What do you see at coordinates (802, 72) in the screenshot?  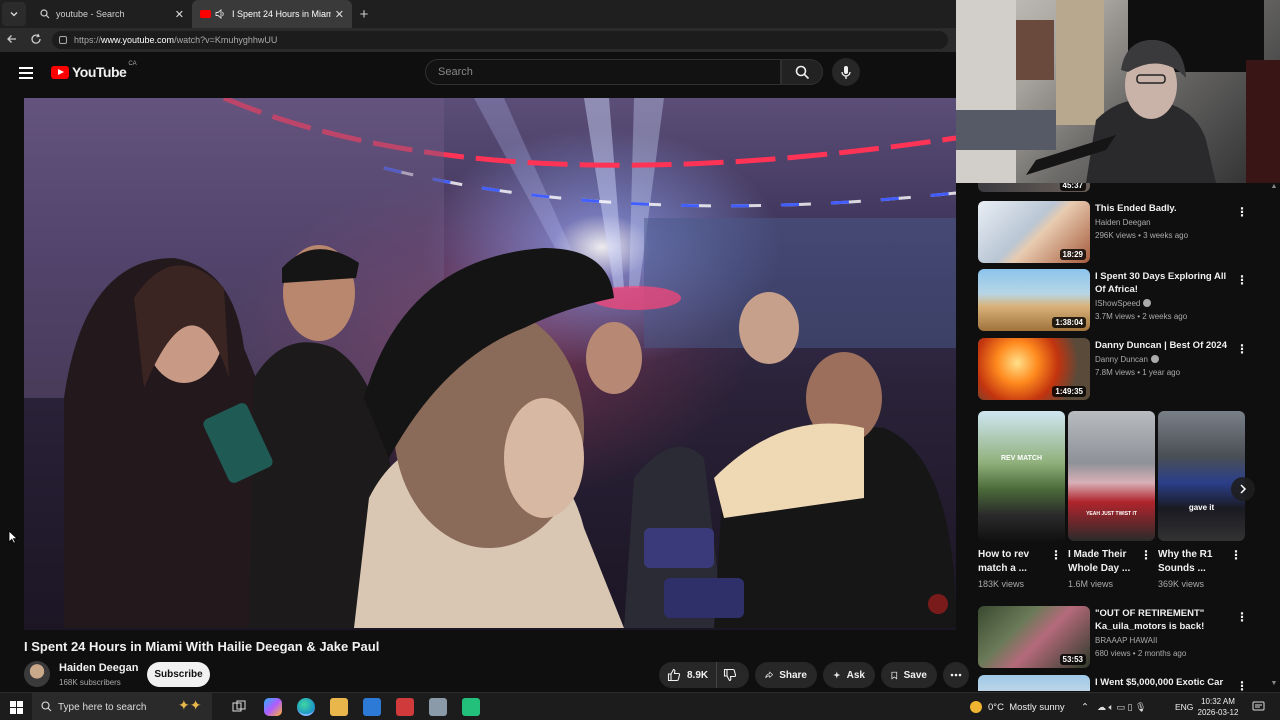 I see `search-button` at bounding box center [802, 72].